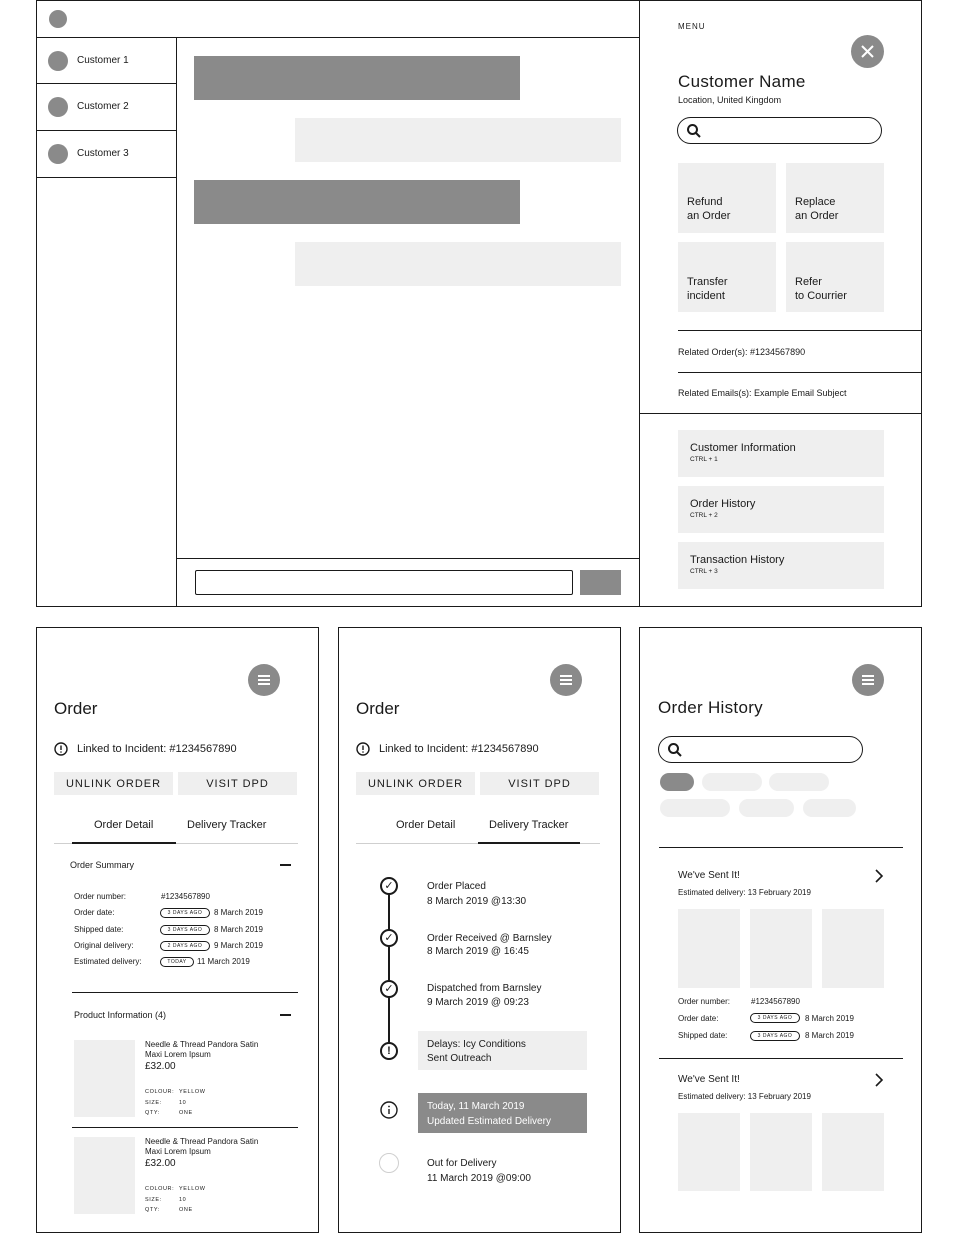 The height and width of the screenshot is (1233, 958). What do you see at coordinates (742, 81) in the screenshot?
I see `customer-name-heading: Customer Name` at bounding box center [742, 81].